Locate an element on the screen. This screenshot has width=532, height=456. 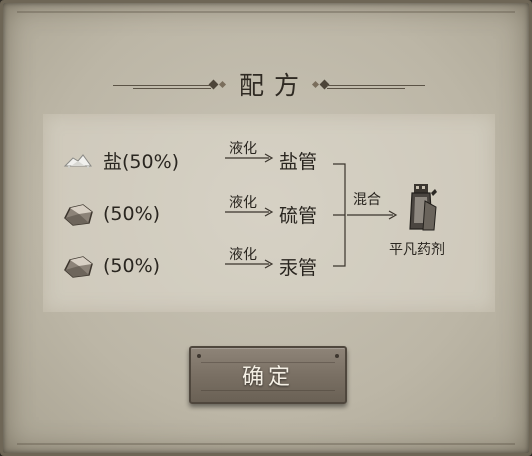
salt-icon is located at coordinates (77, 161).